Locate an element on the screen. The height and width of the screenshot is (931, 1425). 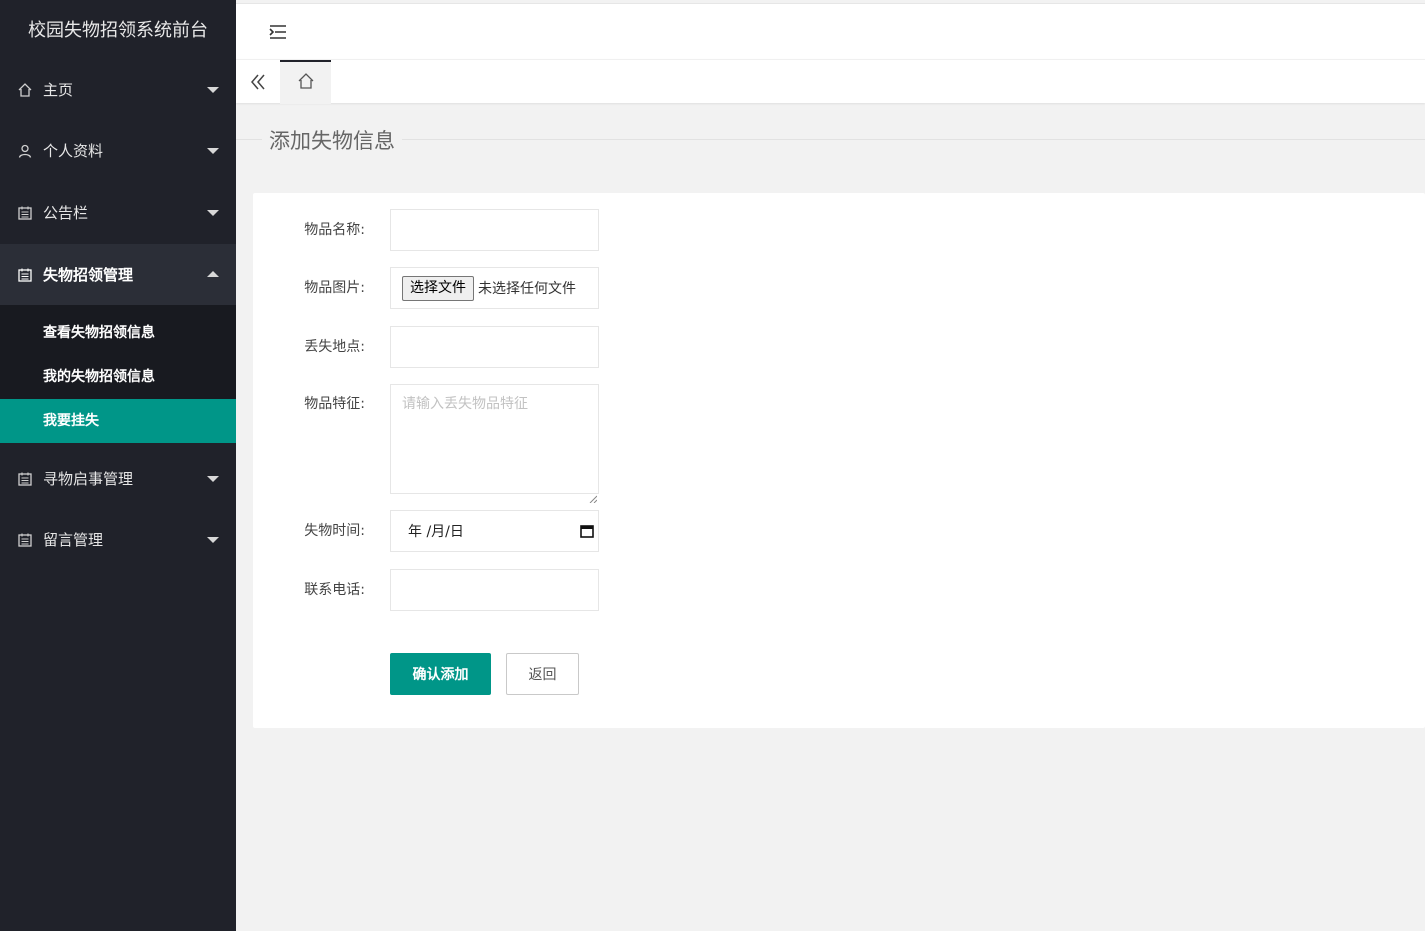
double-chevron-left-icon is located at coordinates (258, 82).